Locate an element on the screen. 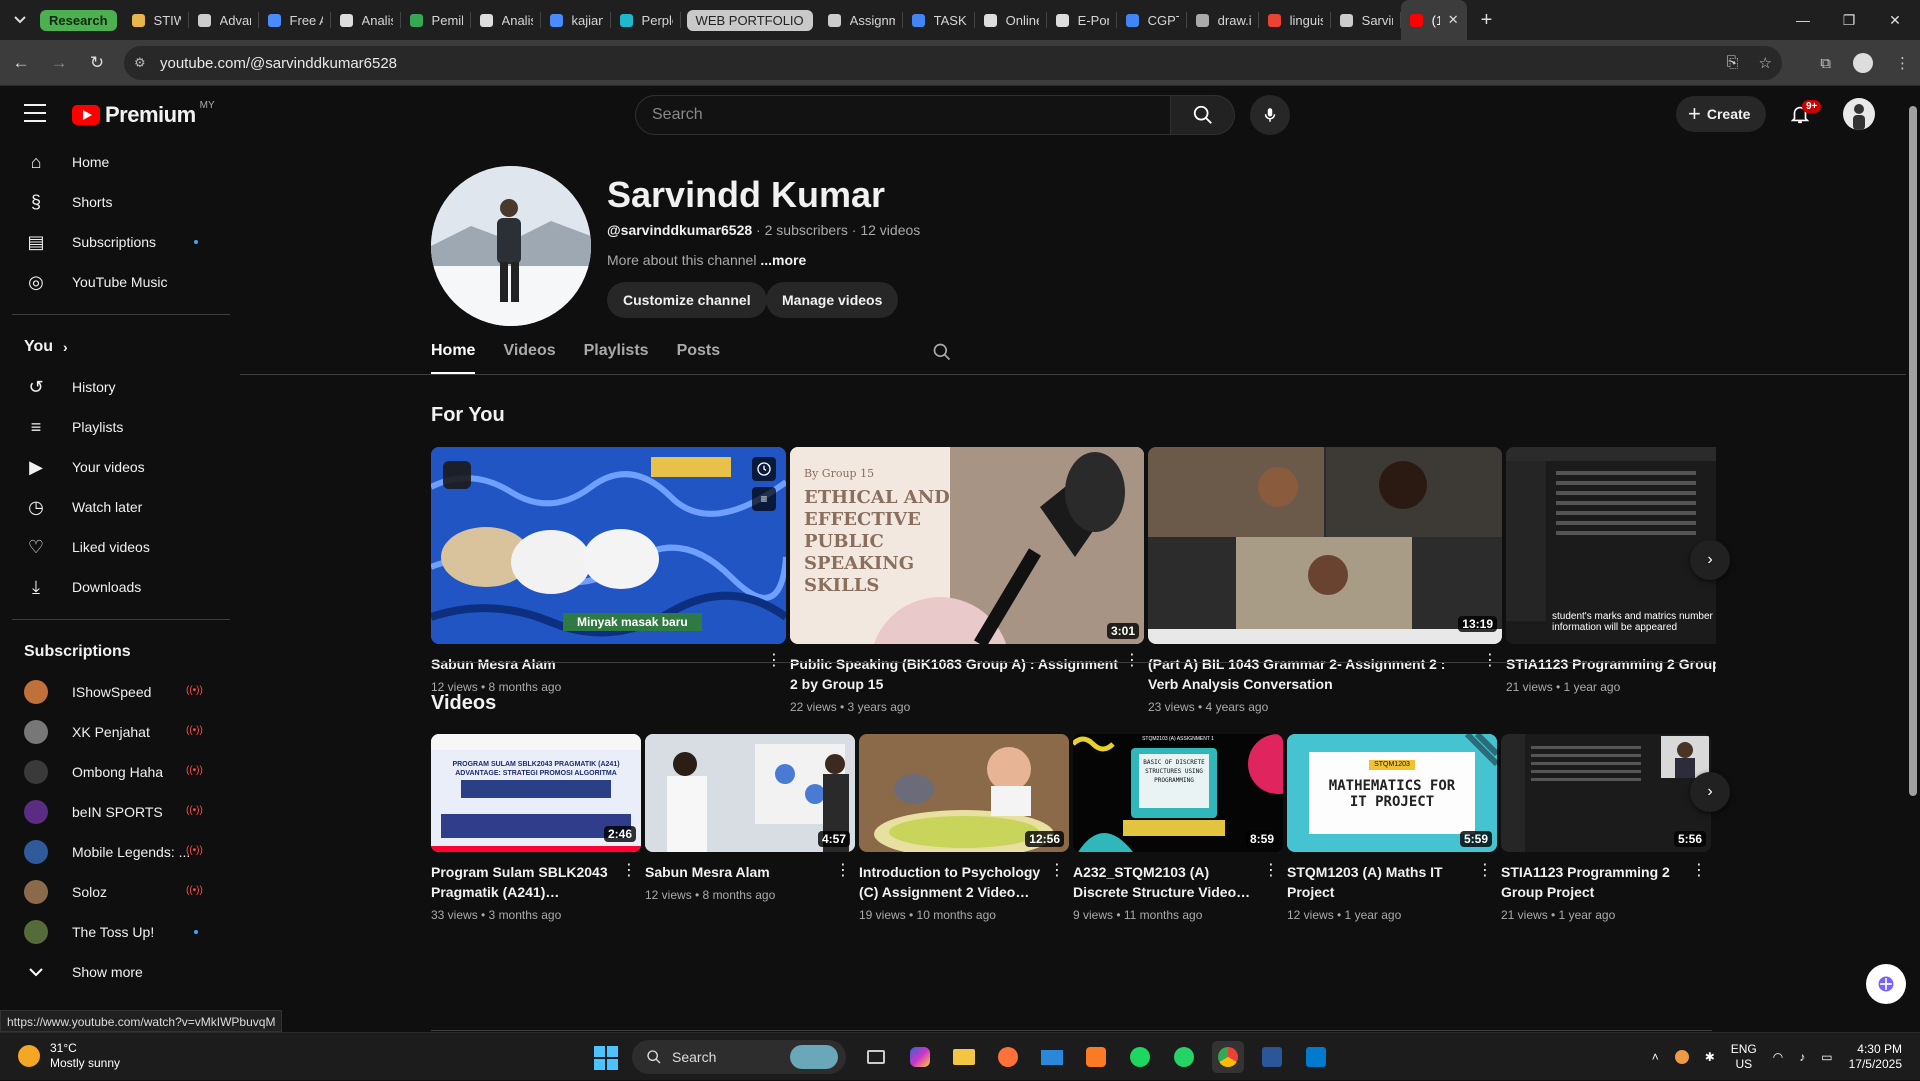 The image size is (1920, 1081). subscription-item: Ombong Haha ((•)) is located at coordinates (115, 772).